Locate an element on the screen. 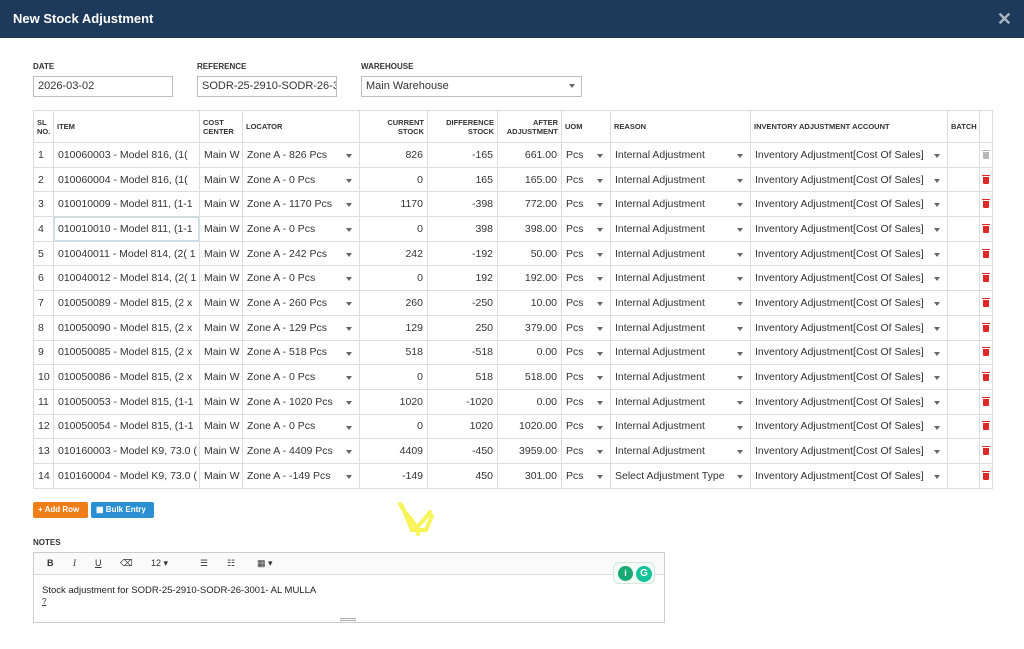 Image resolution: width=1024 pixels, height=649 pixels. eraser-icon: ⌫ is located at coordinates (126, 563).